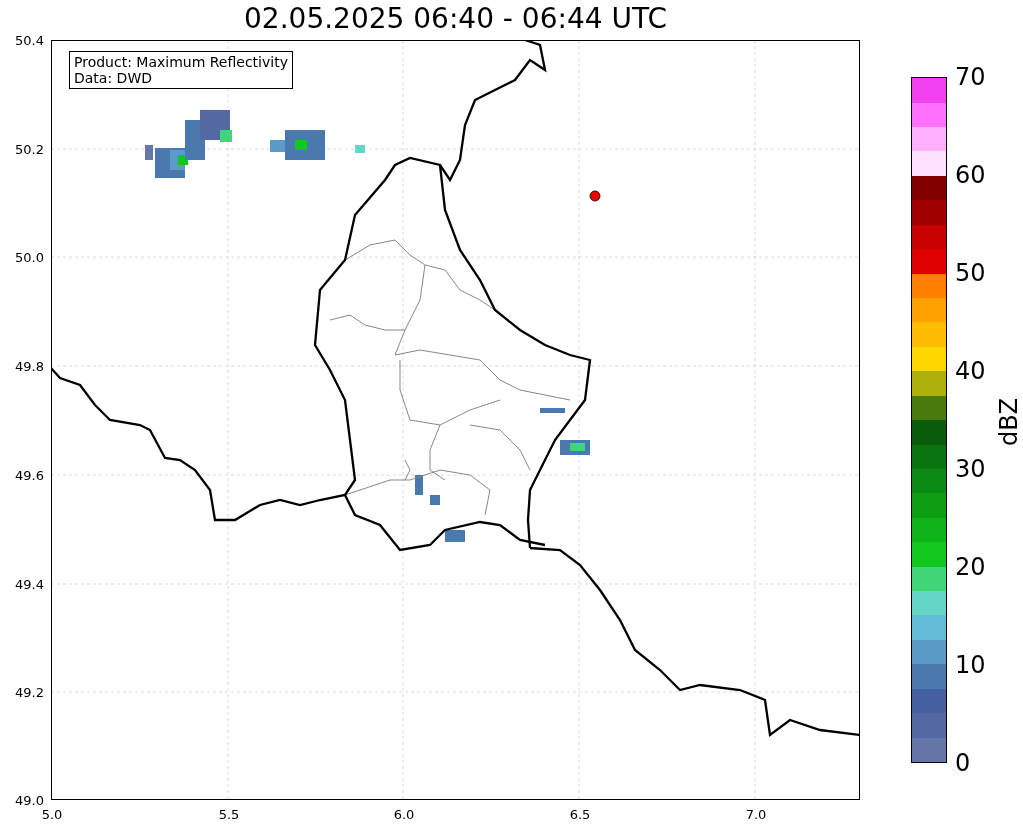 The width and height of the screenshot is (1023, 834). Describe the element at coordinates (970, 77) in the screenshot. I see `colorbar-tick-label: 70` at that location.